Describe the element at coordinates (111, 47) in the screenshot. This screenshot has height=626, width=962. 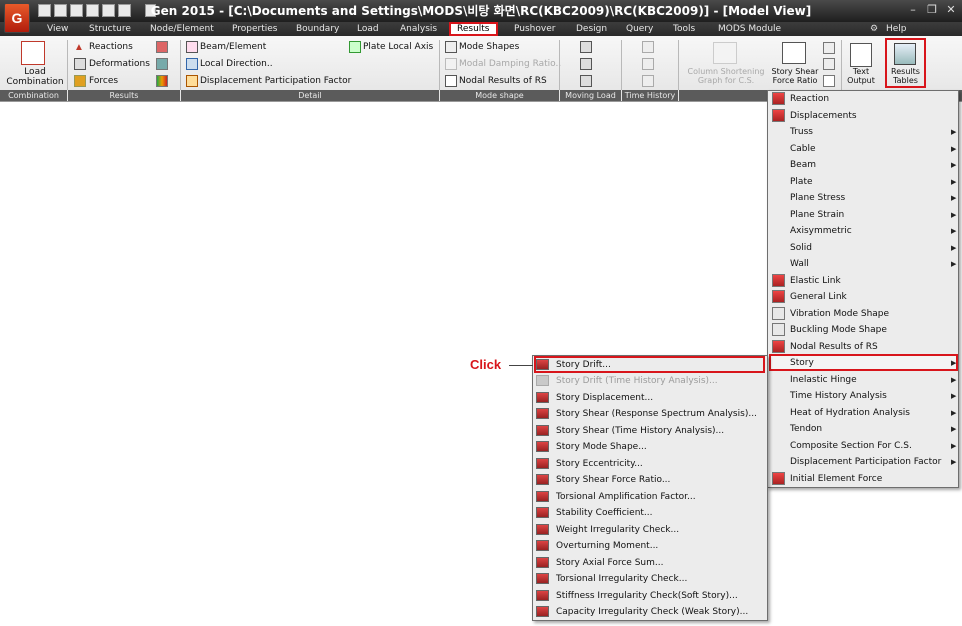
I see `reactions-button: Reactions` at that location.